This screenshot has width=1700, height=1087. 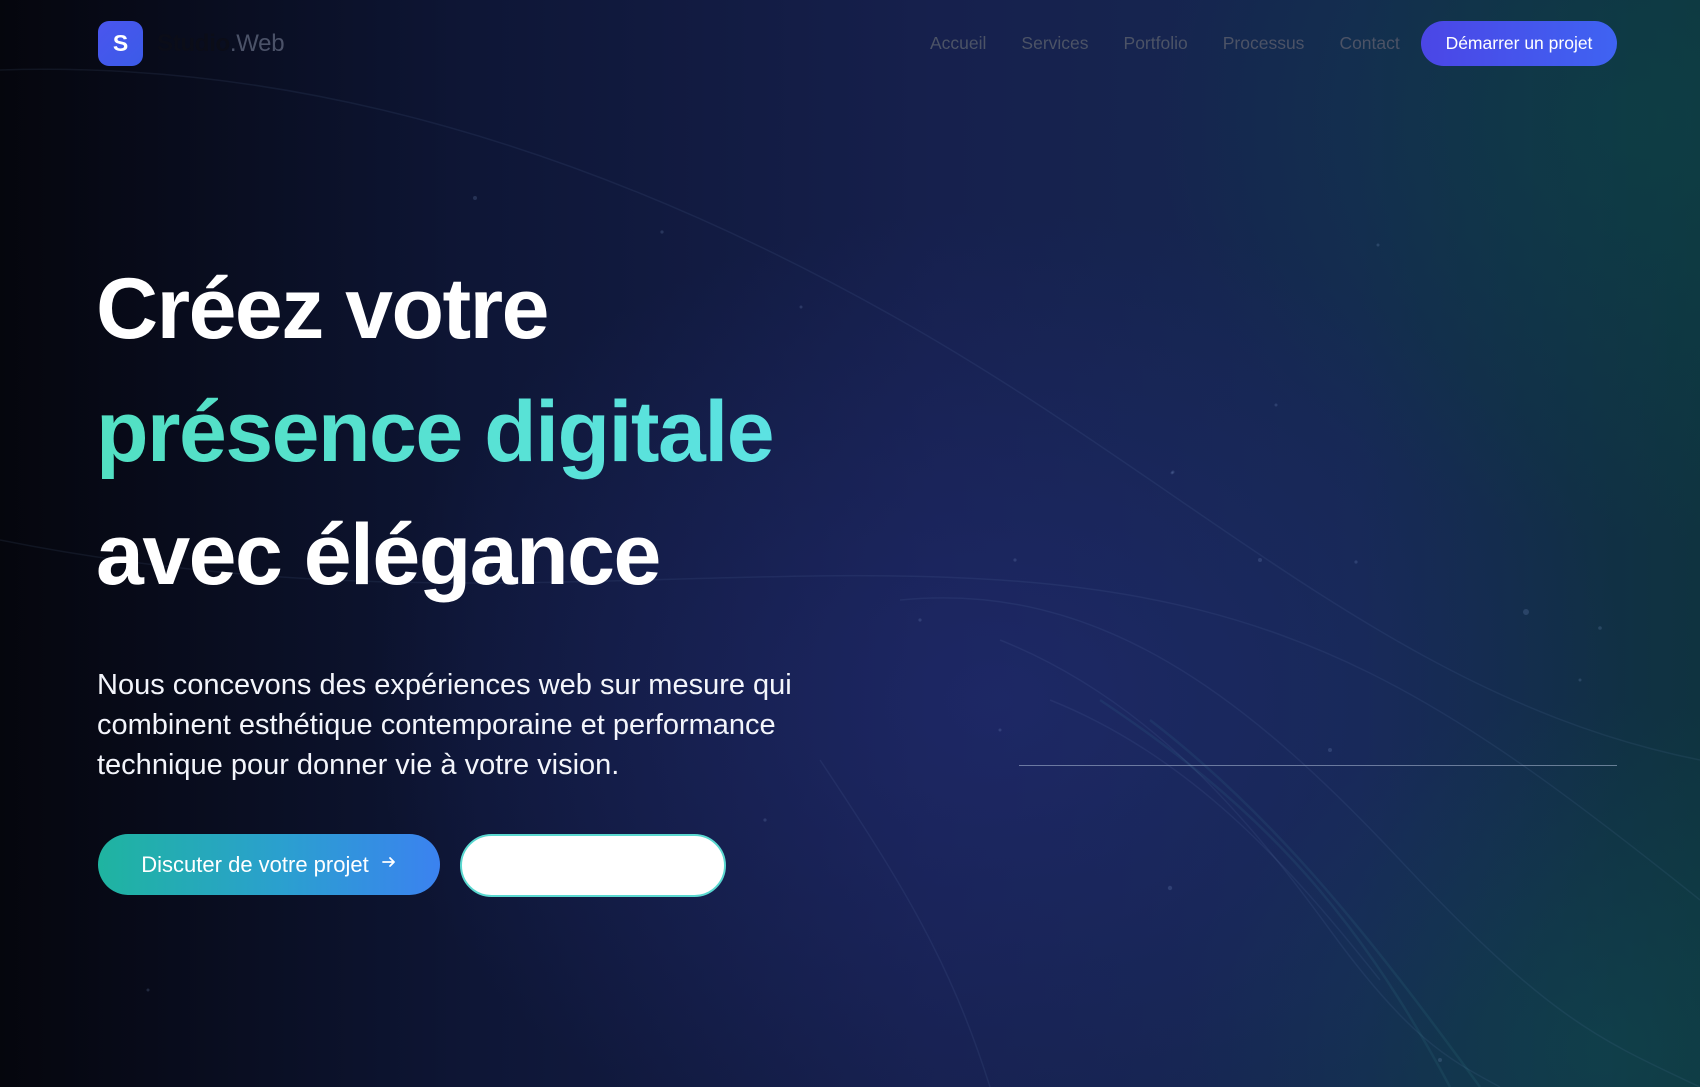 What do you see at coordinates (255, 864) in the screenshot?
I see `discuss-project-label: Discuter de votre projet` at bounding box center [255, 864].